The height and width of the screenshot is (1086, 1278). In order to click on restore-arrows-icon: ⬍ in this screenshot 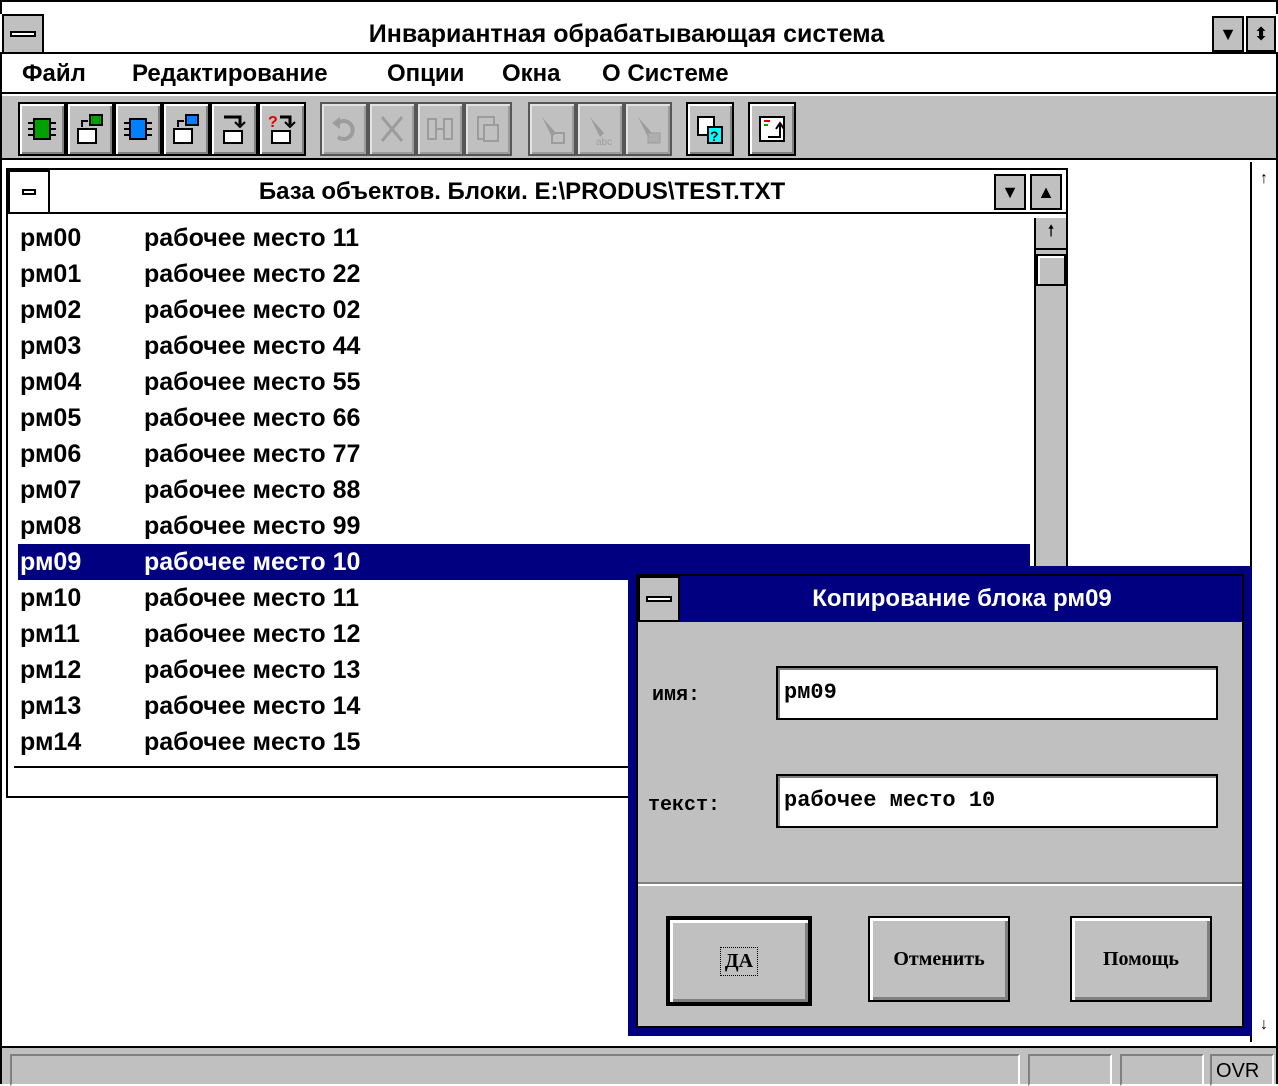, I will do `click(1261, 33)`.